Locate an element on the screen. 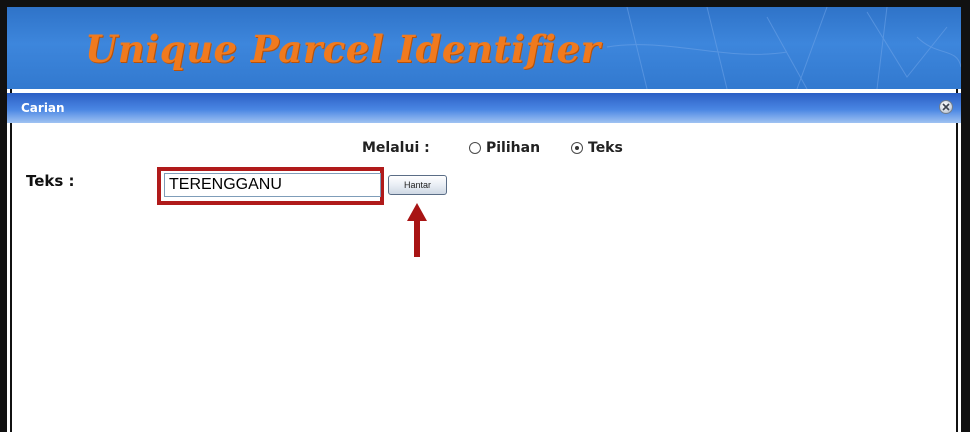 The image size is (970, 432). text-field-label: Teks : is located at coordinates (50, 181).